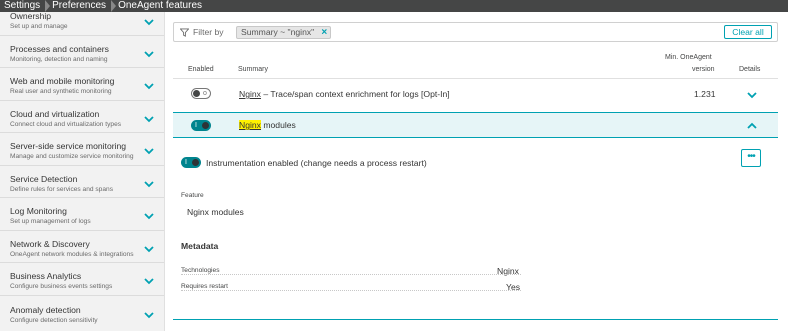 The image size is (788, 331). I want to click on sidebar-item-subtitle: Manage and customize service monitoring, so click(72, 156).